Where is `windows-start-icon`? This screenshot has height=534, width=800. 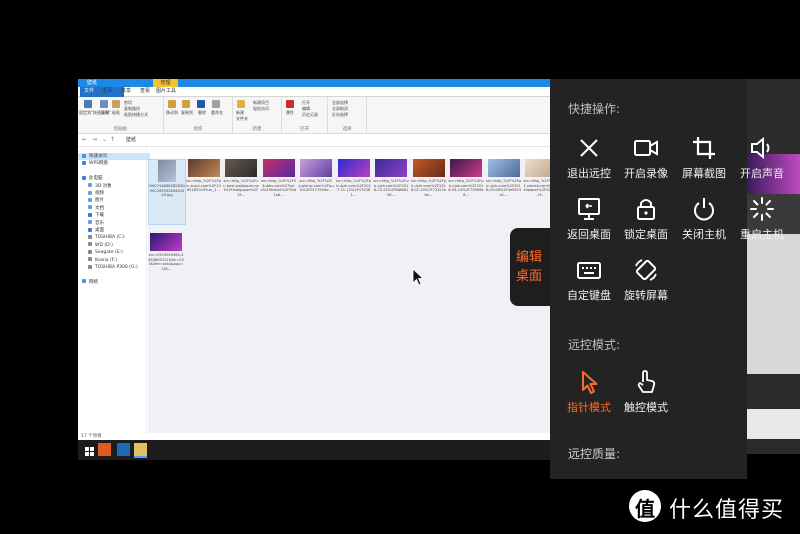 windows-start-icon is located at coordinates (89, 449).